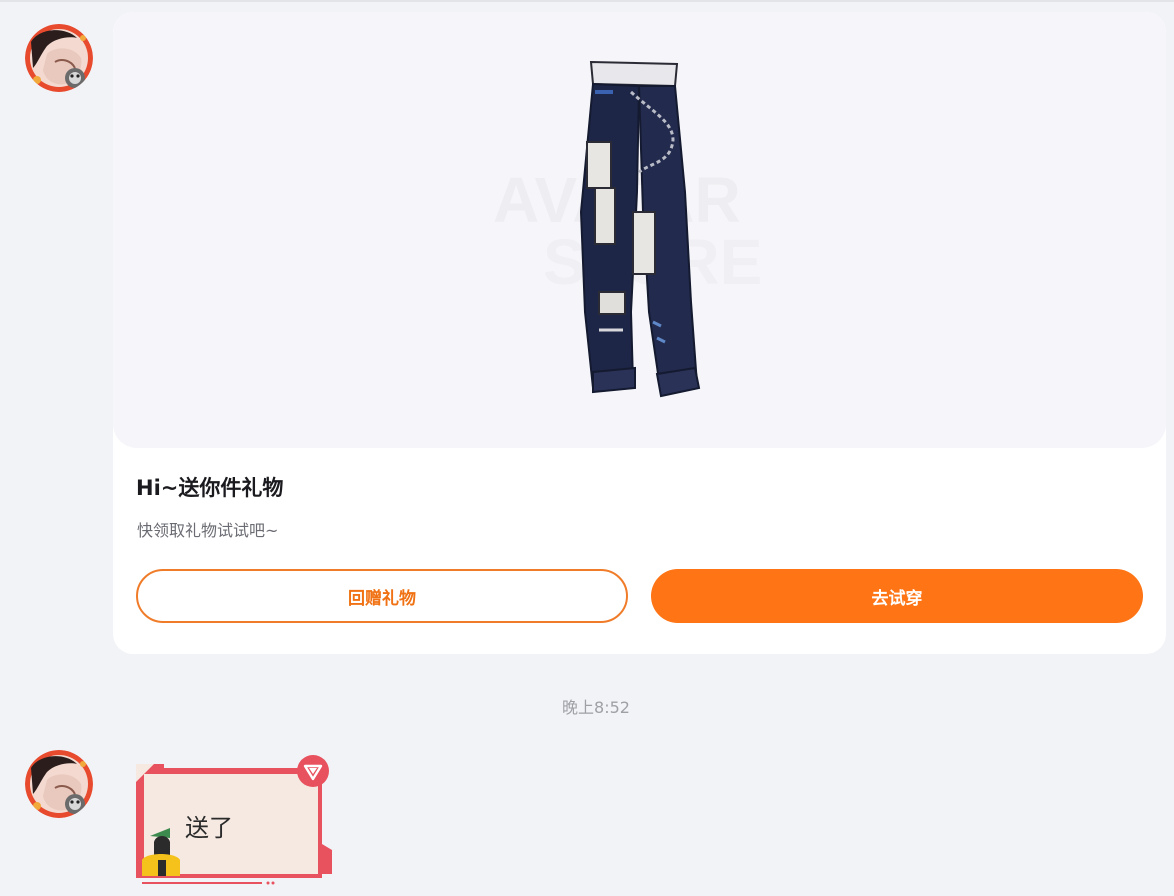 The height and width of the screenshot is (896, 1174). What do you see at coordinates (587, 1) in the screenshot?
I see `top-divider` at bounding box center [587, 1].